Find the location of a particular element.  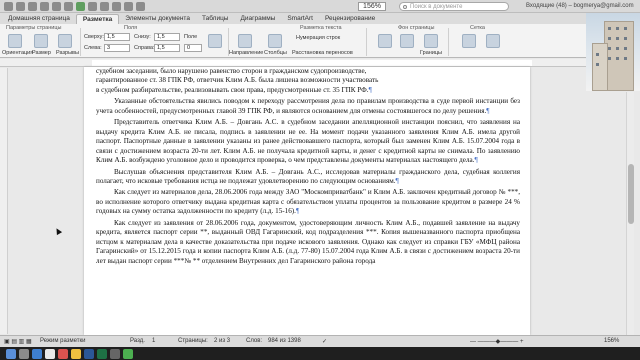

gutter-input: 0 is located at coordinates (193, 48).